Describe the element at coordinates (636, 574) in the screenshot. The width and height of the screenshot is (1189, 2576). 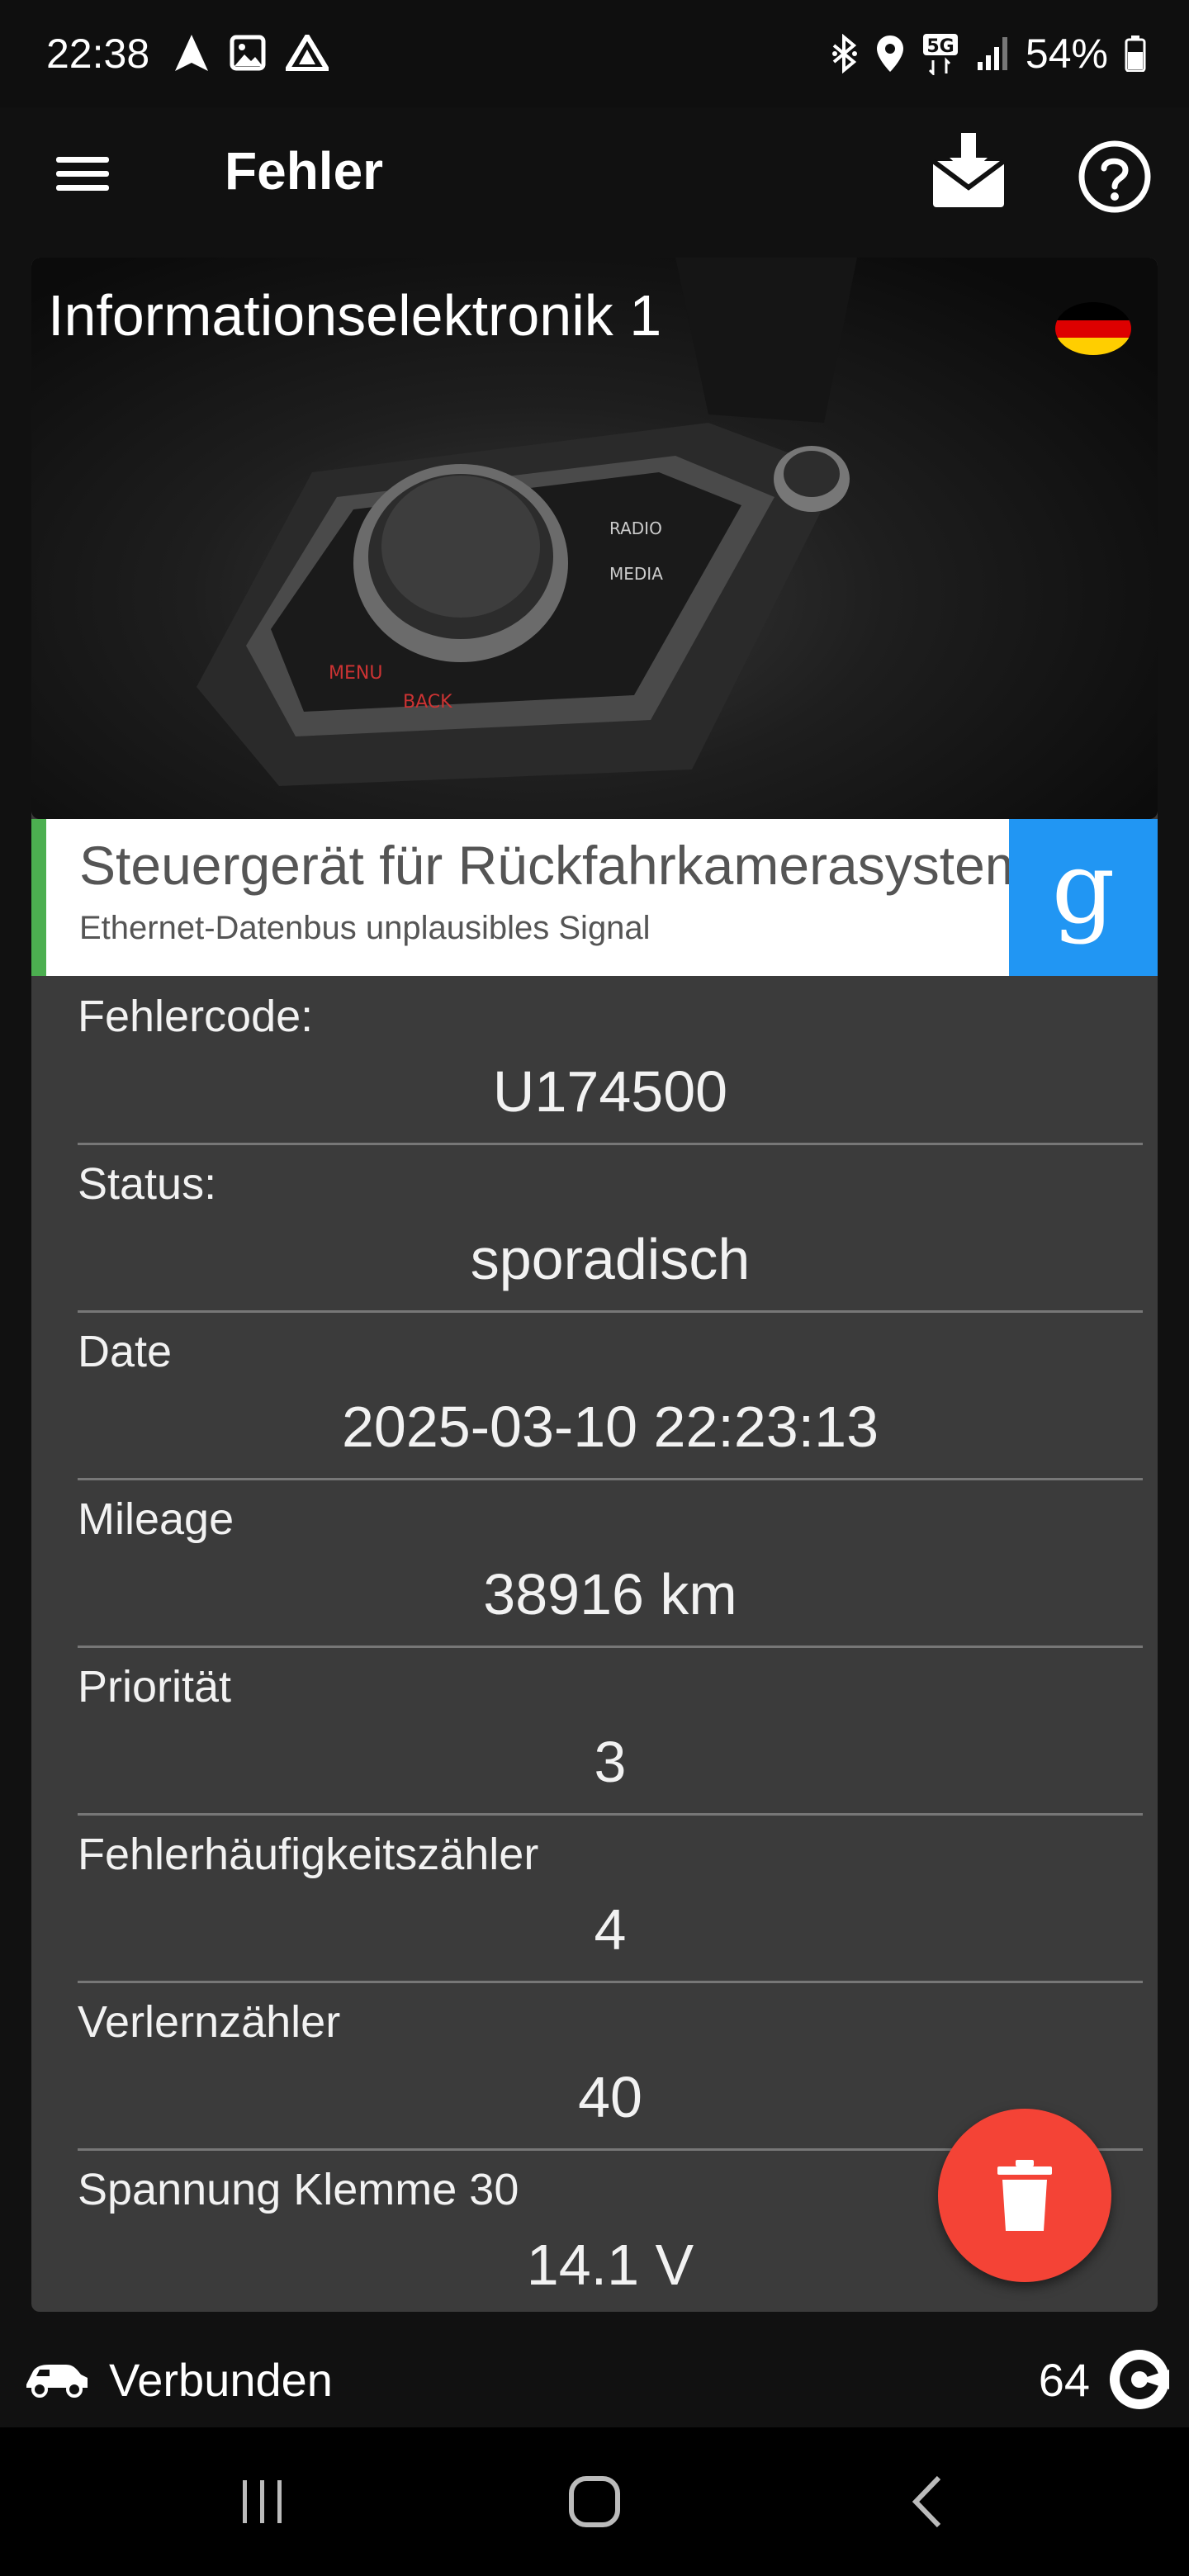
I see `svg-text: MEDIA` at that location.